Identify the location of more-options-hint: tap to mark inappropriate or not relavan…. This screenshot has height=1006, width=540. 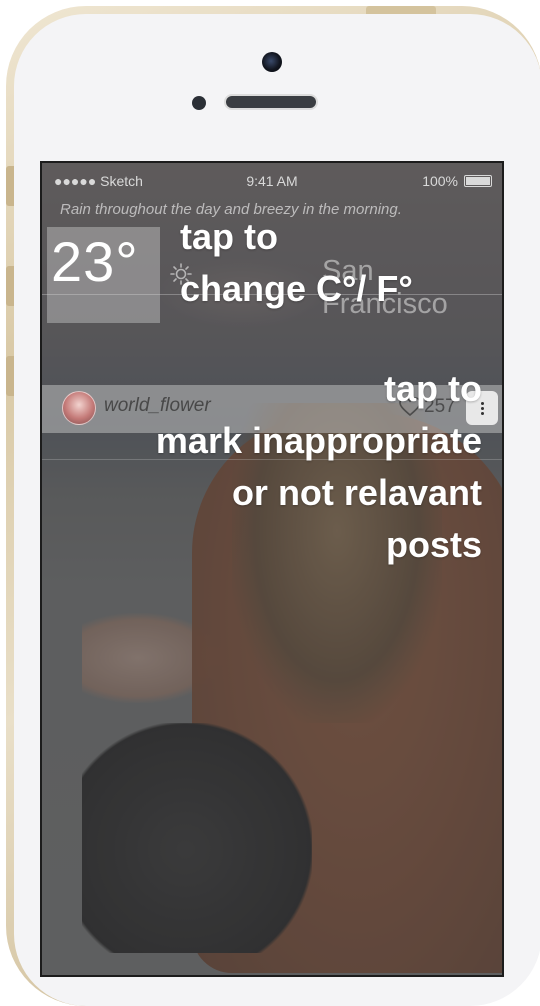
(319, 467).